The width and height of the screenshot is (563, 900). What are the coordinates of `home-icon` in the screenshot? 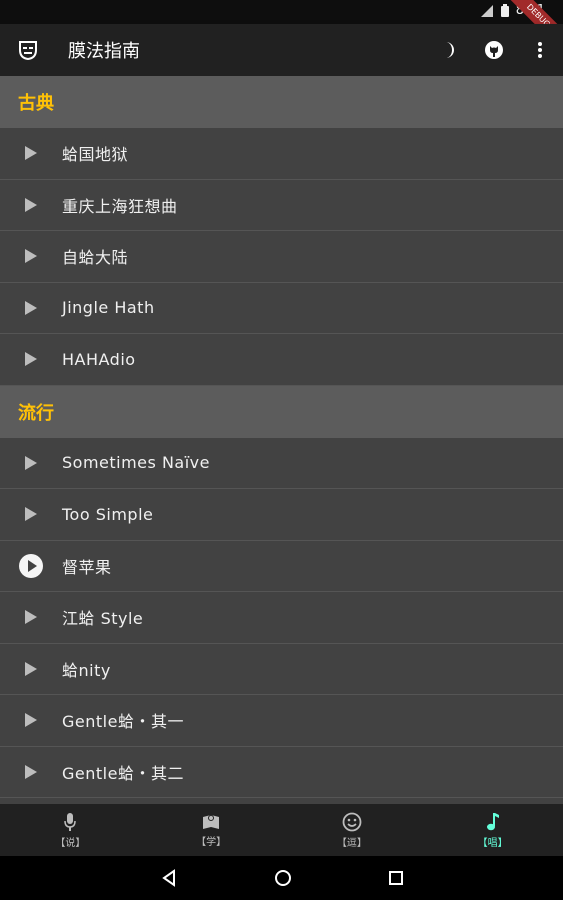 It's located at (283, 878).